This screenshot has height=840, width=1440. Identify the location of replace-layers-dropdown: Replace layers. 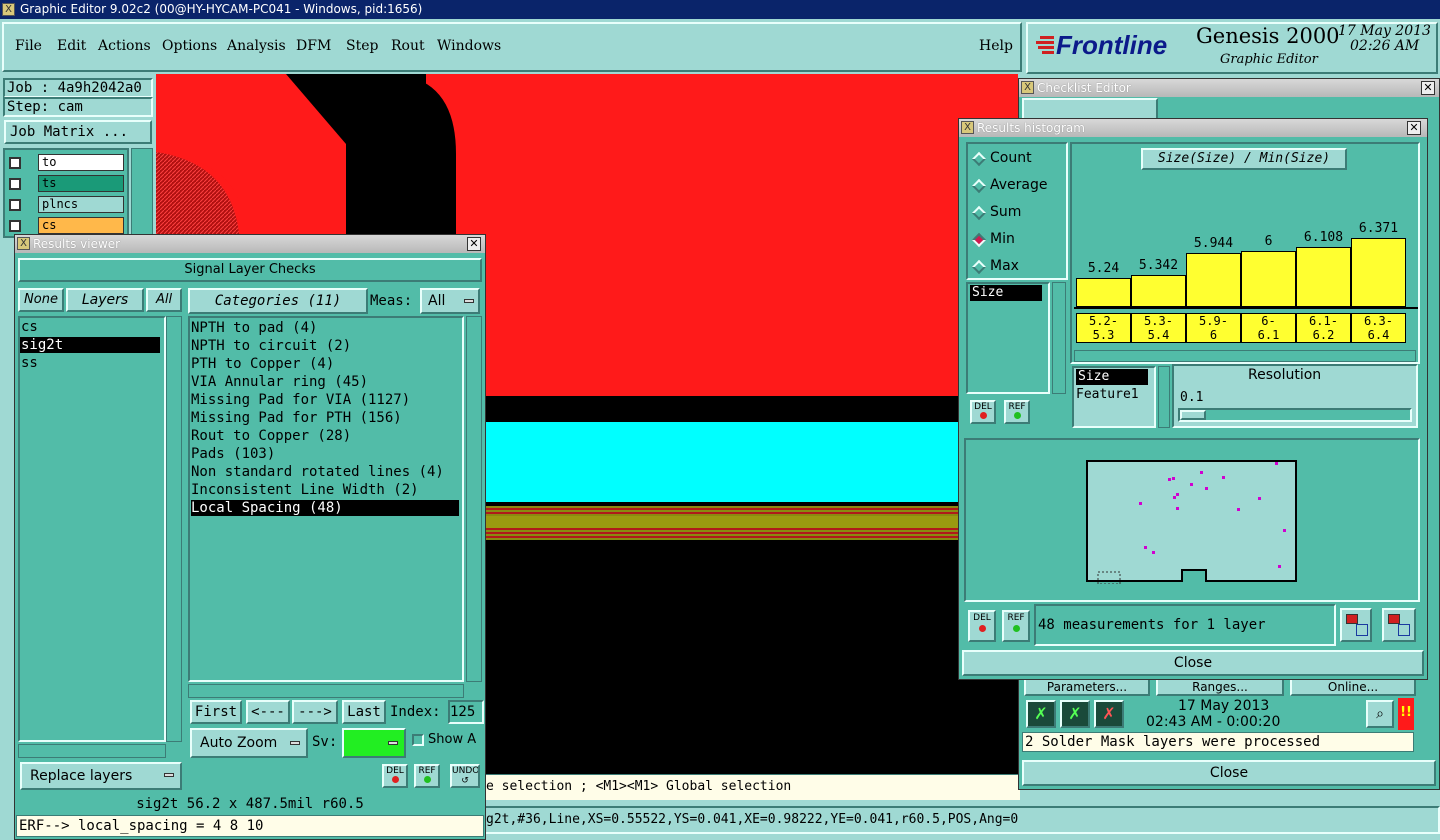
(101, 776).